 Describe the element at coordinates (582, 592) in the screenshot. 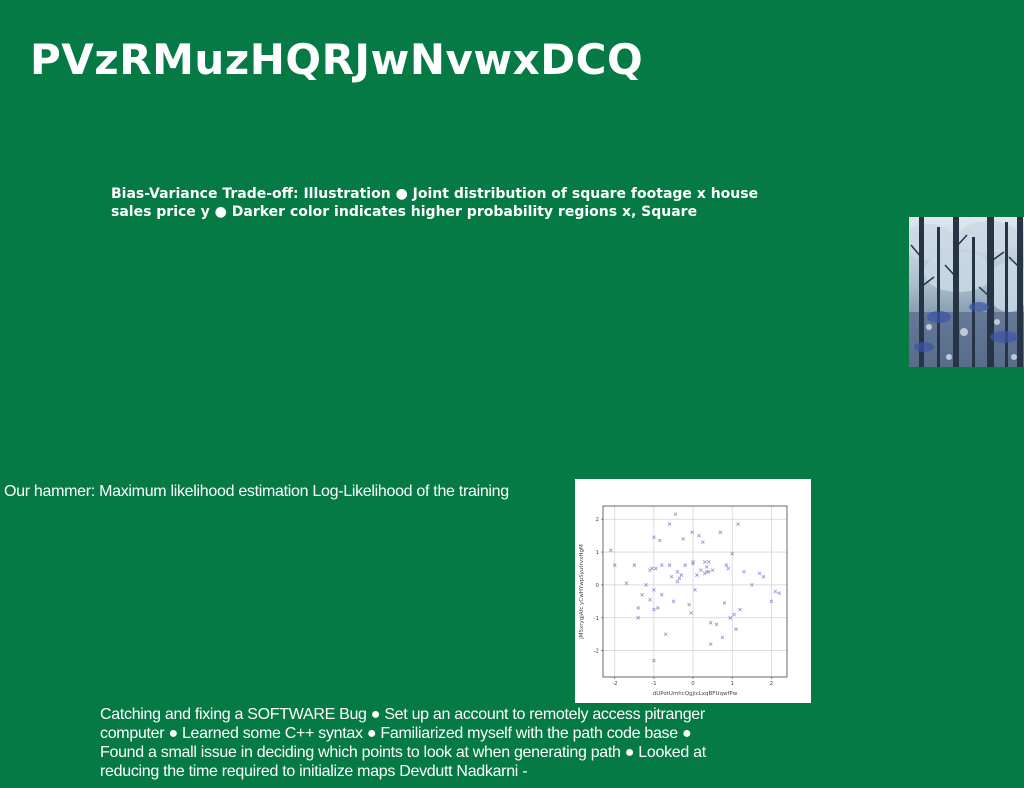

I see `y-axis-label: jMSxrygjAfc yCwHYwpSyutrvxHgM` at that location.